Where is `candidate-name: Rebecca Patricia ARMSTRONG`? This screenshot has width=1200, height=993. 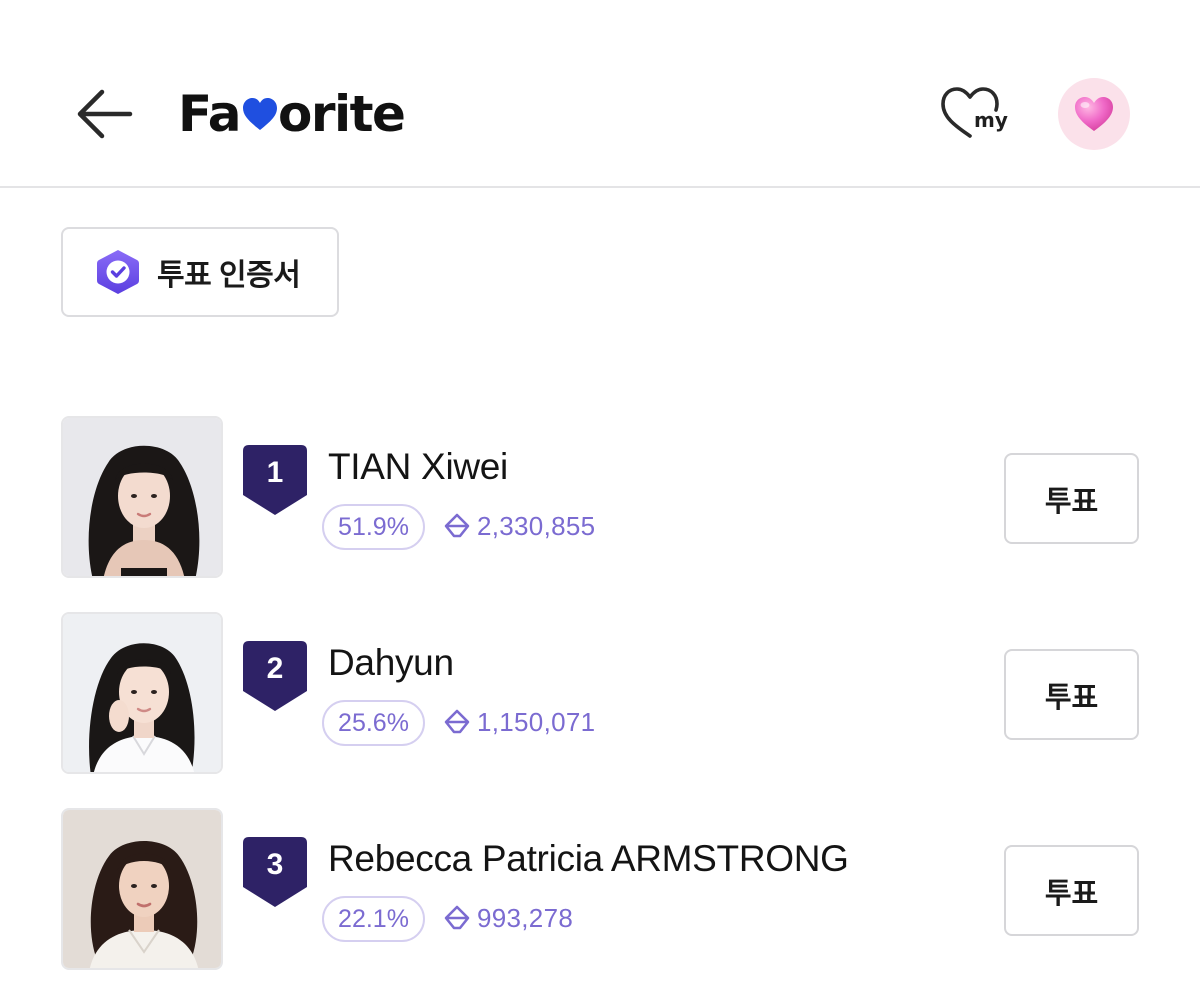 candidate-name: Rebecca Patricia ARMSTRONG is located at coordinates (588, 858).